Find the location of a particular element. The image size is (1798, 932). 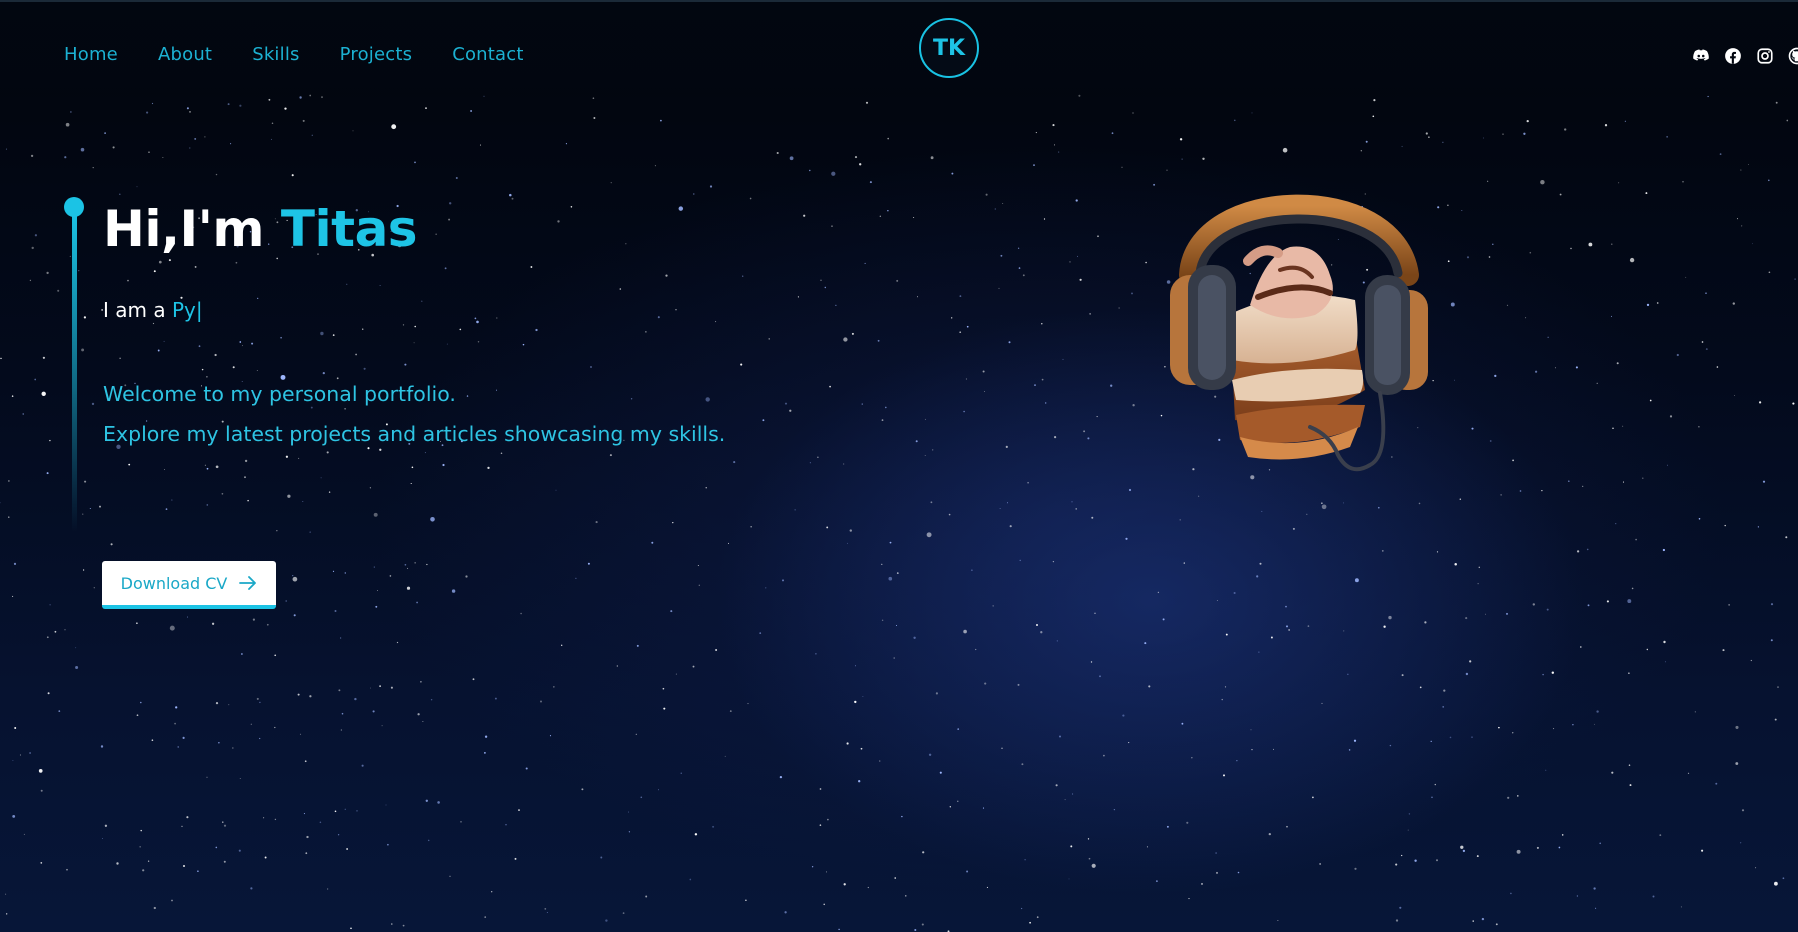

nav-link-skills: Skills is located at coordinates (275, 54).